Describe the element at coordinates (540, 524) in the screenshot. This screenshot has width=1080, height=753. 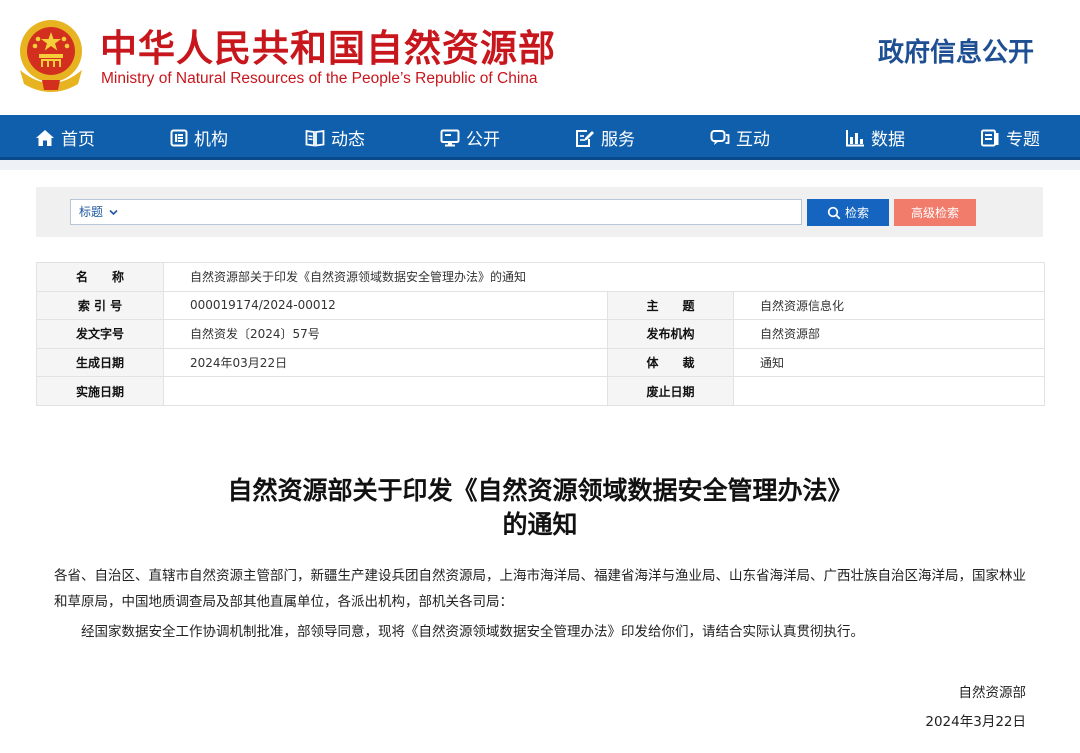
I see `article-title-line-2: 的通知` at that location.